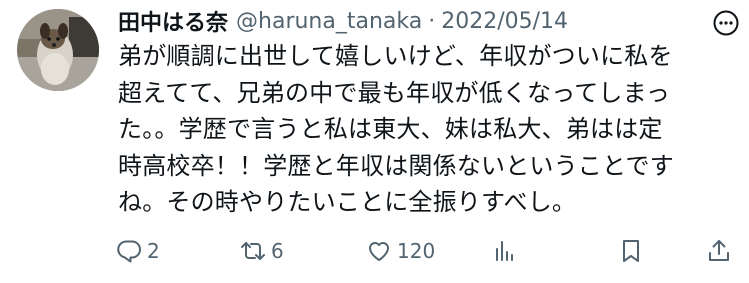 Image resolution: width=749 pixels, height=283 pixels. I want to click on tweet-date: 2022/05/14, so click(504, 21).